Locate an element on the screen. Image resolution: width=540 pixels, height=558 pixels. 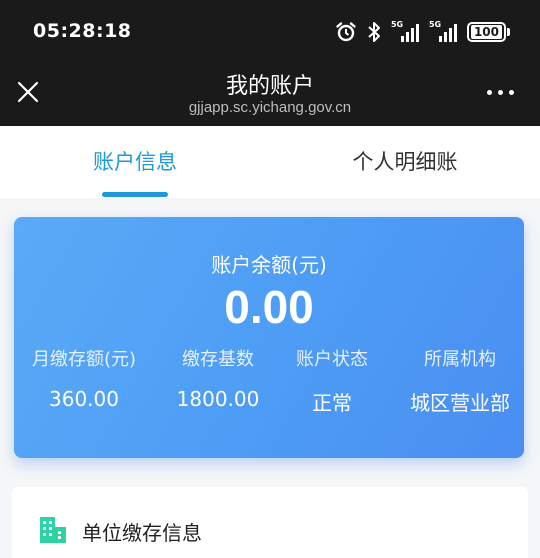
monthly-deposit-label: 月缴存额(元) is located at coordinates (84, 359).